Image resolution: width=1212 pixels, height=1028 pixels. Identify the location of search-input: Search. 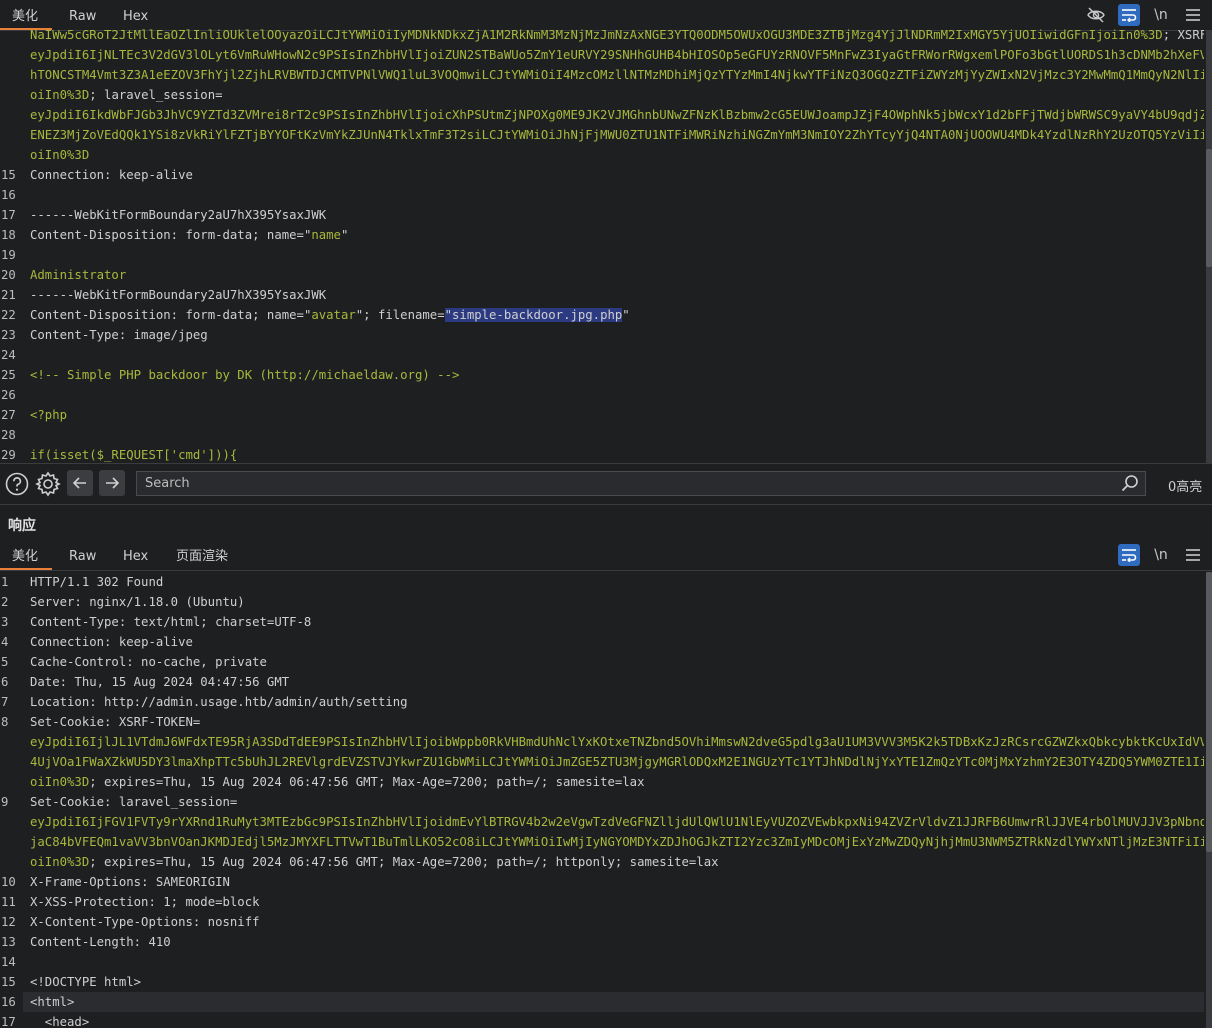
(641, 483).